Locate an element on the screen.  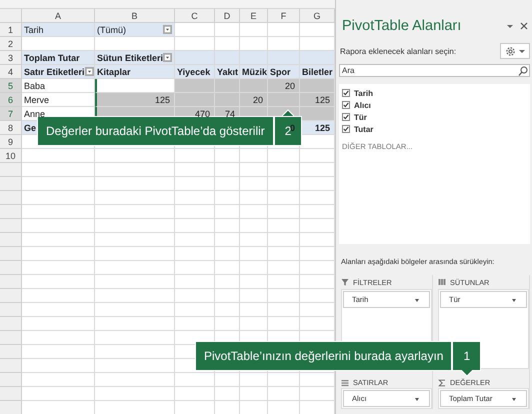
cell-text: Satır Etiketleri is located at coordinates (54, 71).